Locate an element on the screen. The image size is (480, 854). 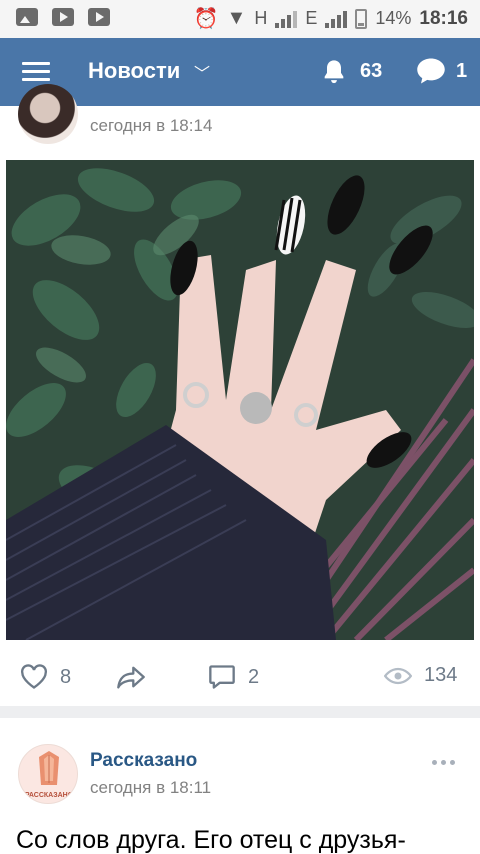
rasskazano-logo: РАССКАЗАНО is located at coordinates (49, 775).